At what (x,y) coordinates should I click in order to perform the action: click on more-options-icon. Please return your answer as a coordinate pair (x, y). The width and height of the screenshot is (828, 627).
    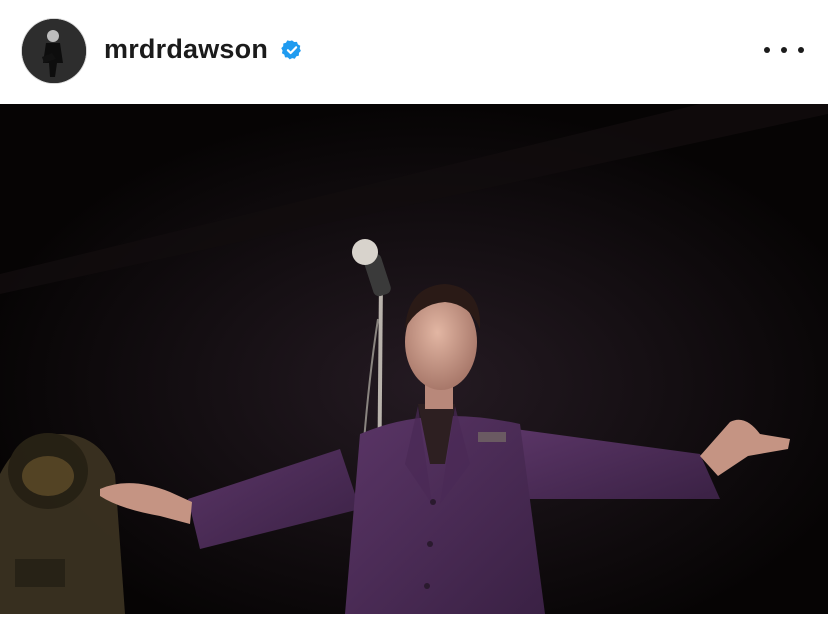
    Looking at the image, I should click on (784, 50).